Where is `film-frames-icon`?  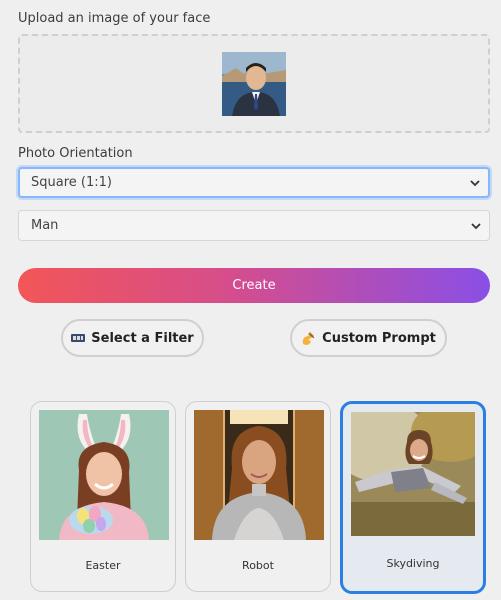 film-frames-icon is located at coordinates (78, 338).